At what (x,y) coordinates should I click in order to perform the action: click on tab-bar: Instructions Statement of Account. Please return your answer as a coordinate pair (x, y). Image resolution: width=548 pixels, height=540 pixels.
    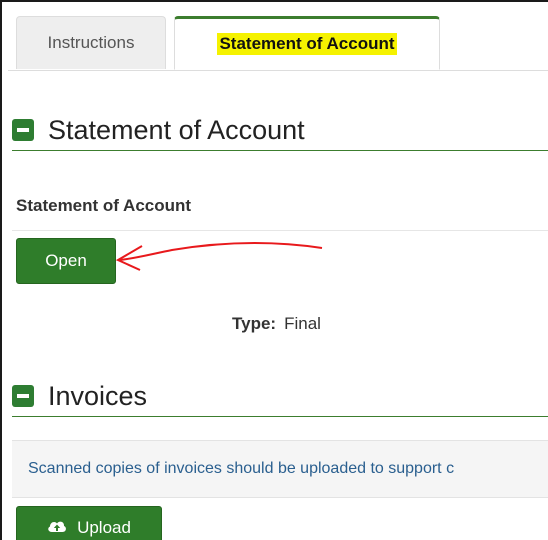
    Looking at the image, I should click on (278, 43).